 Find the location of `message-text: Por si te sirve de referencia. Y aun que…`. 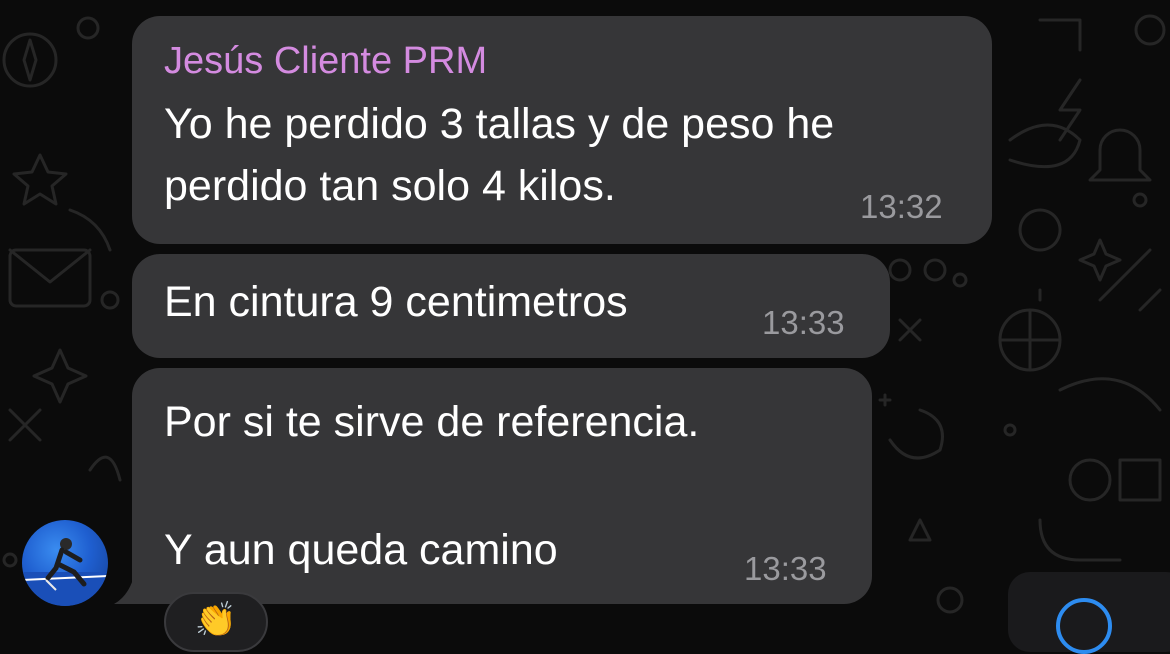

message-text: Por si te sirve de referencia. Y aun que… is located at coordinates (432, 486).